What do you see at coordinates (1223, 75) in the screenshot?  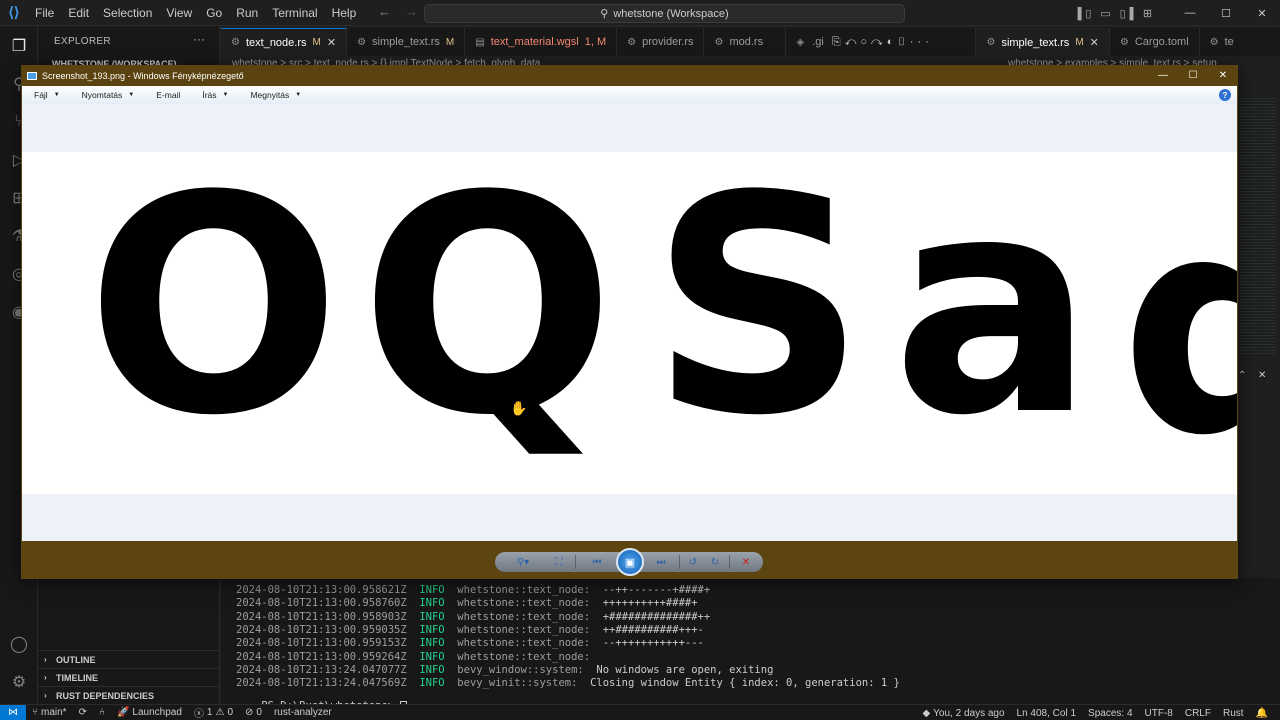 I see `viewer-close-button: ✕` at bounding box center [1223, 75].